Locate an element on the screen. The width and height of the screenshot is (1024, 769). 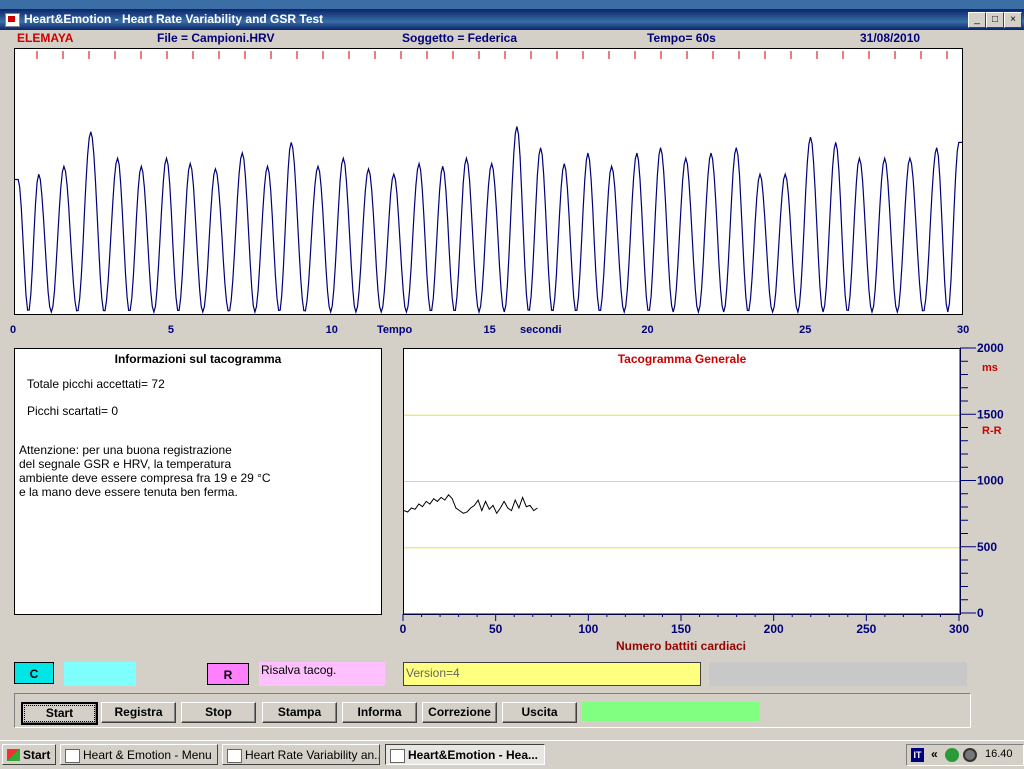
x-tick-label: 200 is located at coordinates (774, 629).